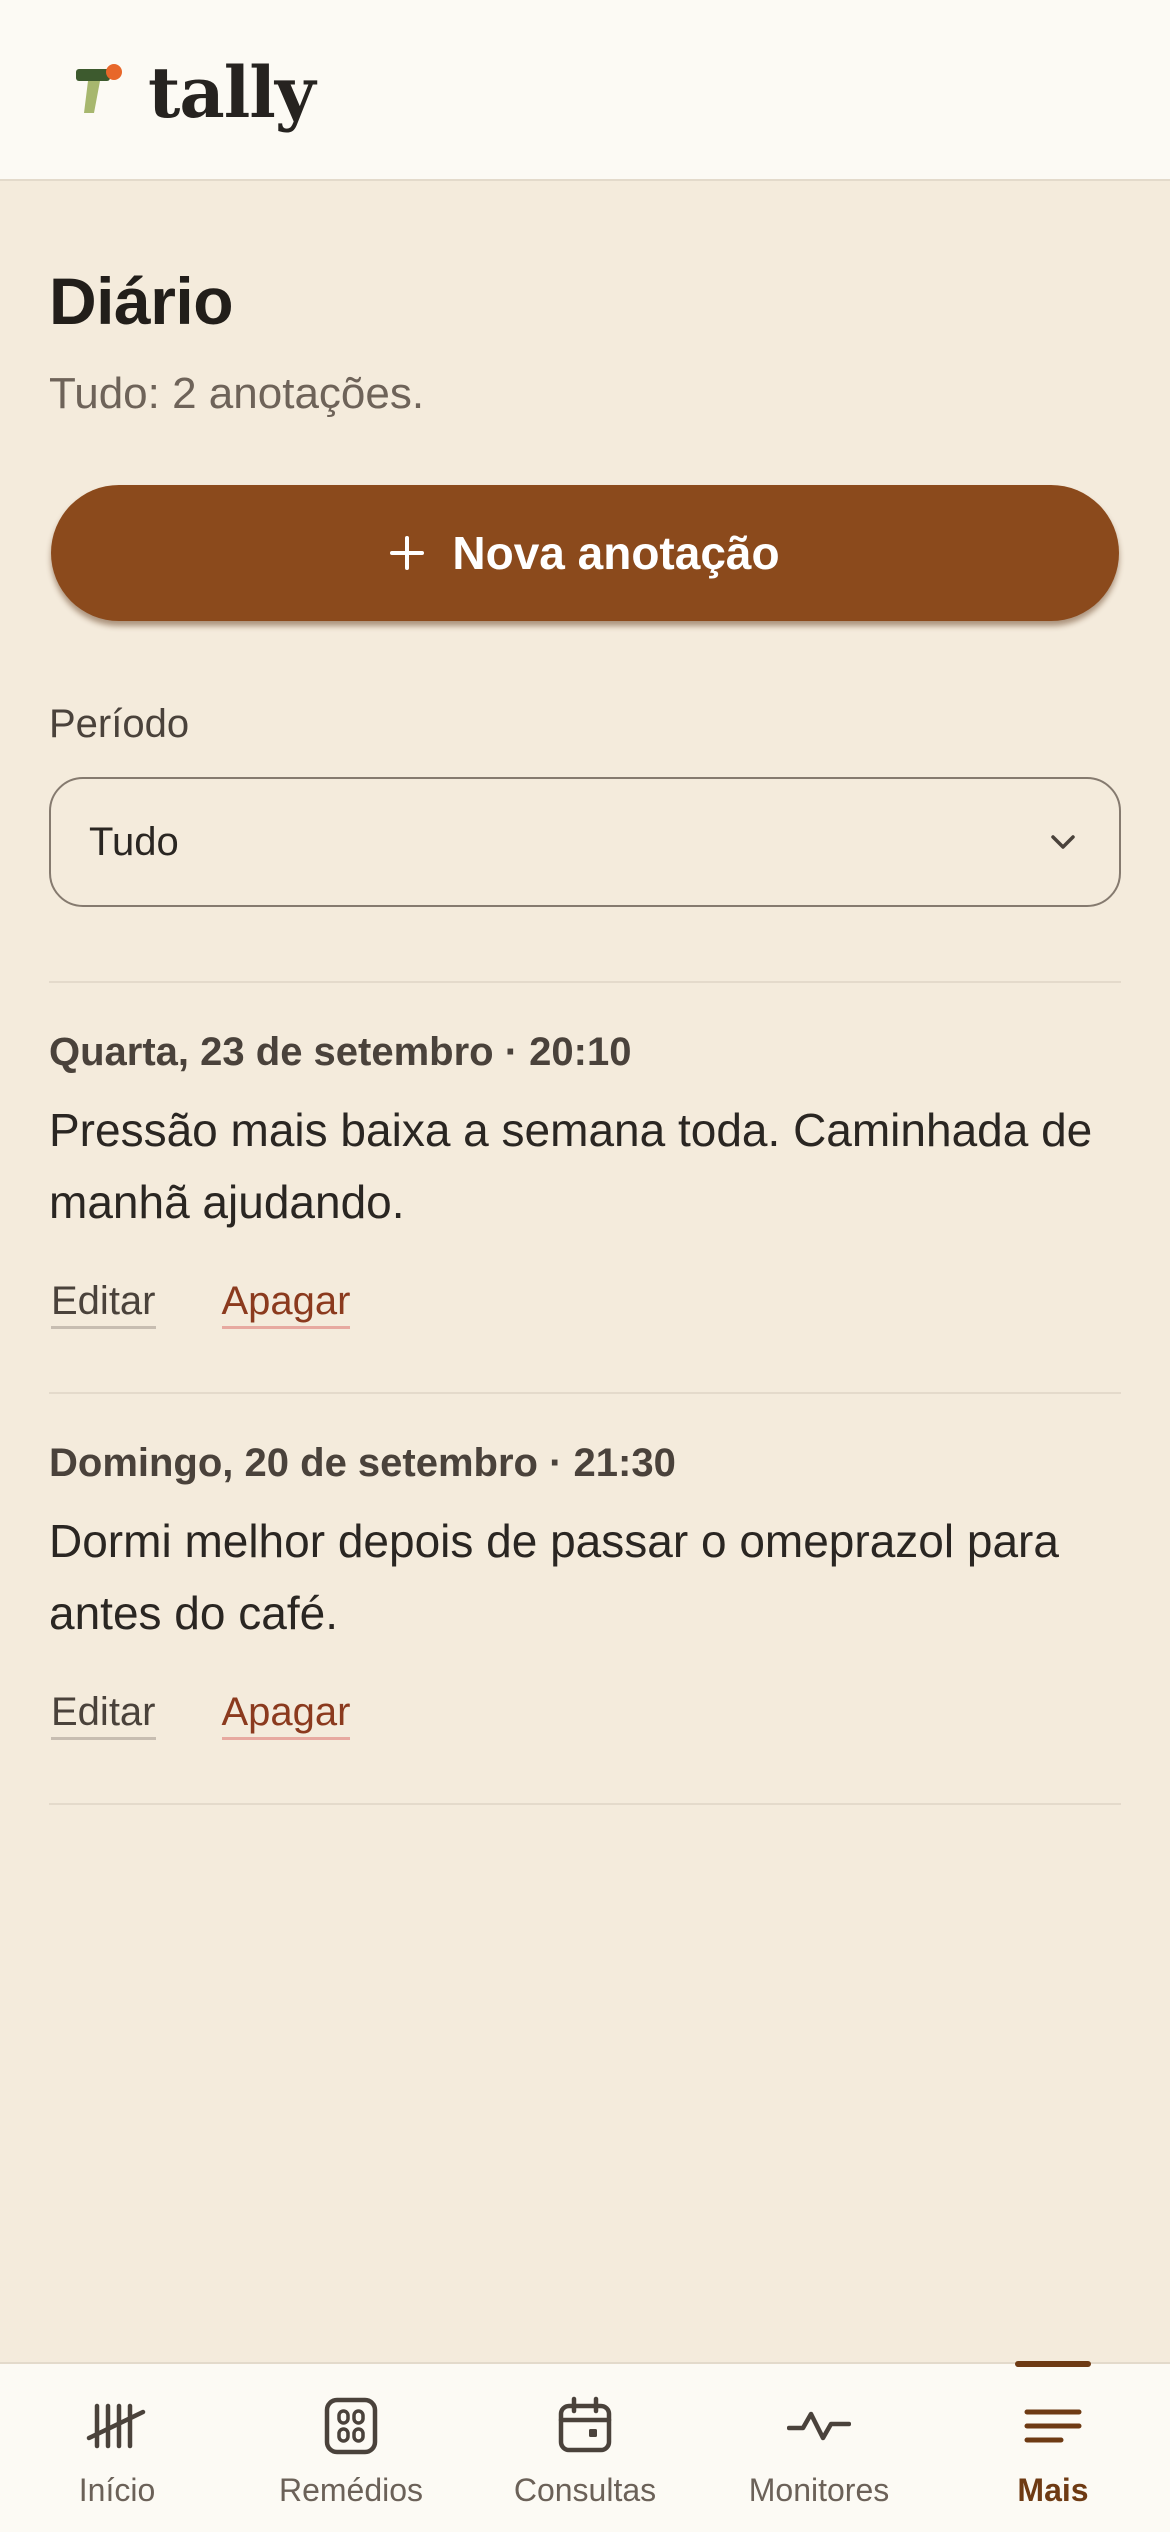 The width and height of the screenshot is (1170, 2532). Describe the element at coordinates (1063, 842) in the screenshot. I see `chevron-down-icon` at that location.